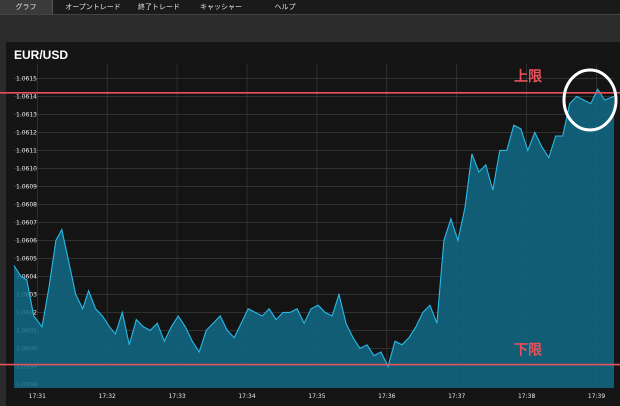  What do you see at coordinates (37, 396) in the screenshot?
I see `x-tick-label: 17:31` at bounding box center [37, 396].